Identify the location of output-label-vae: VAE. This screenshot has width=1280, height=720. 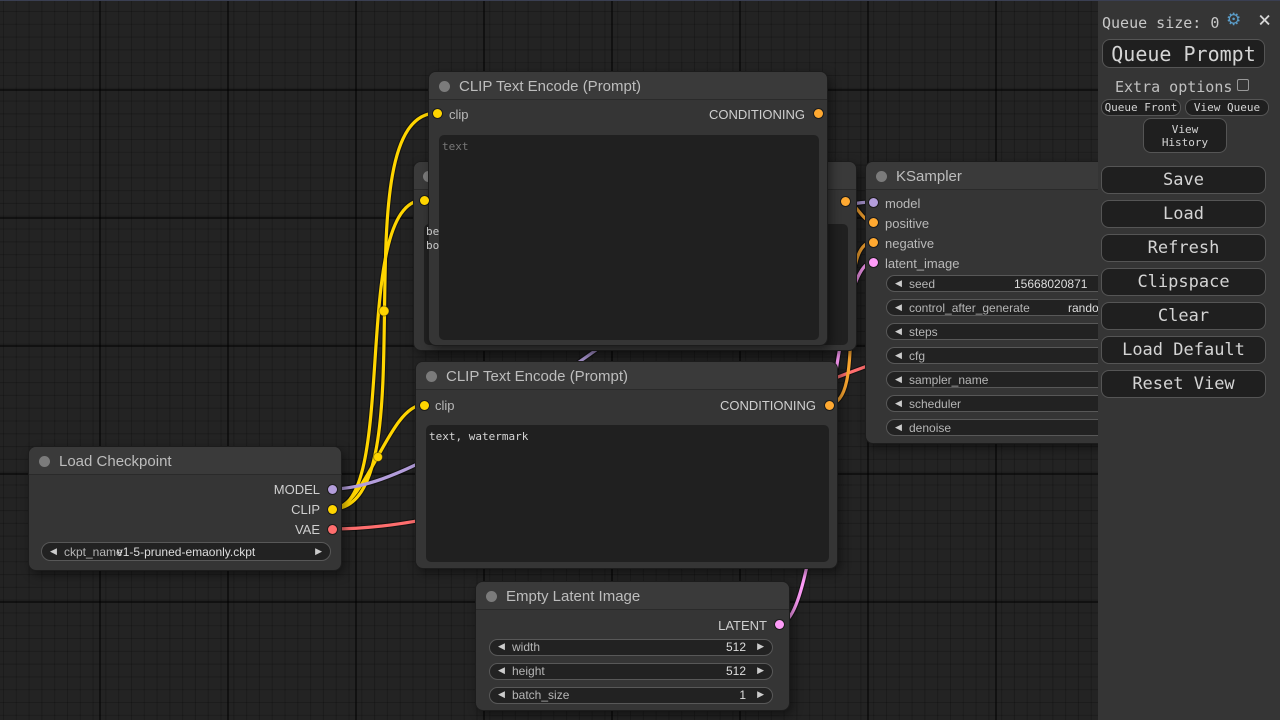
(307, 529).